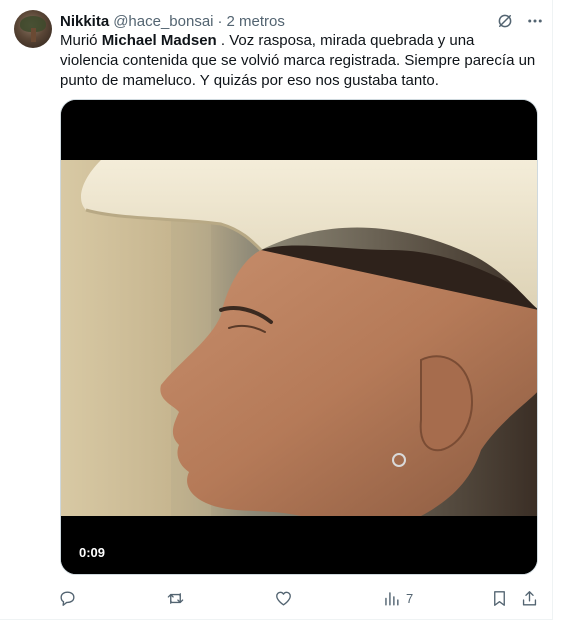 Image resolution: width=564 pixels, height=620 pixels. I want to click on reply-icon, so click(67, 598).